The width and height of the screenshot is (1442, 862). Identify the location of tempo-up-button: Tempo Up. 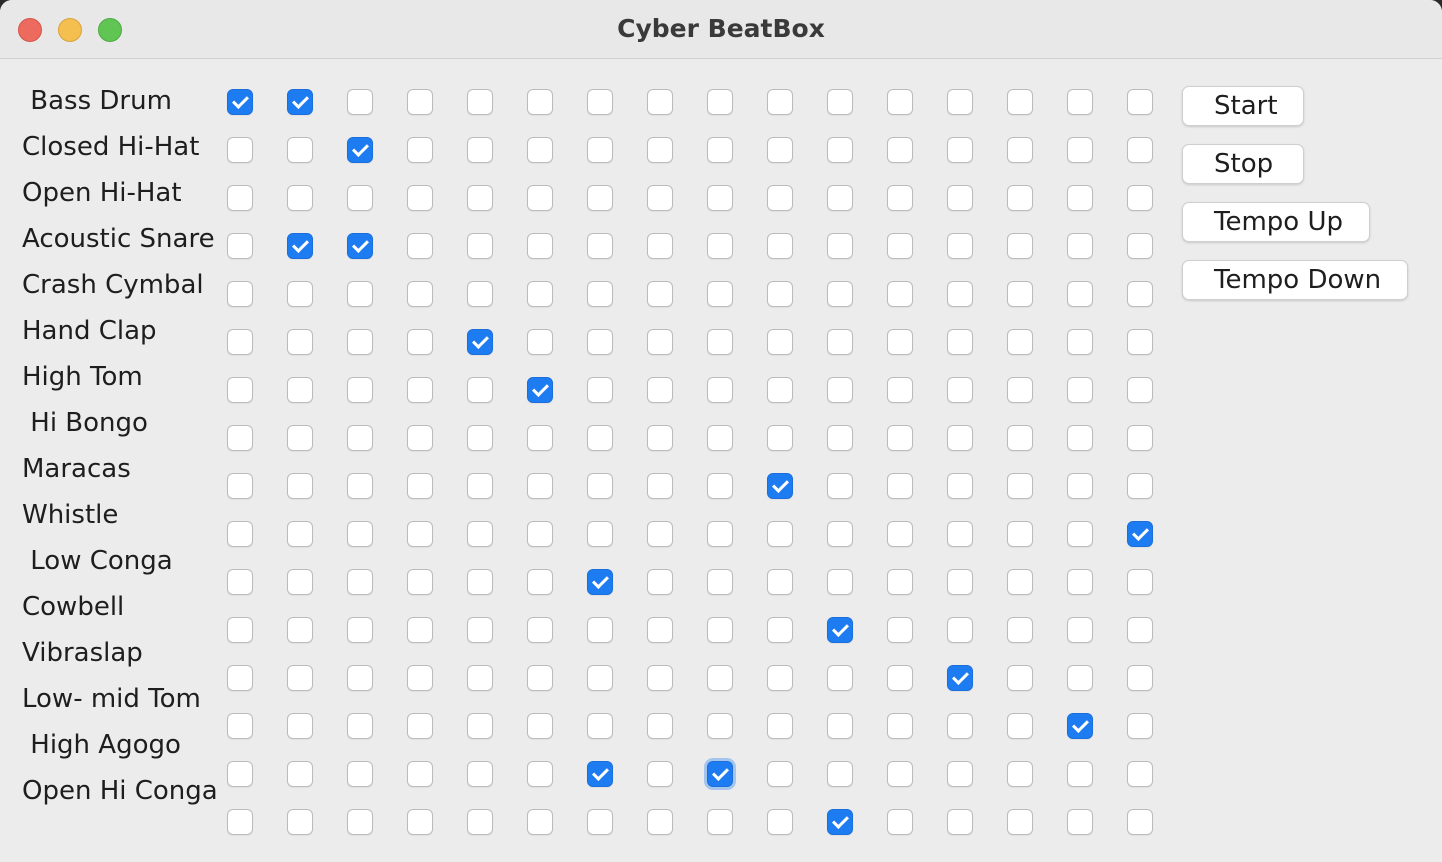
(1276, 222).